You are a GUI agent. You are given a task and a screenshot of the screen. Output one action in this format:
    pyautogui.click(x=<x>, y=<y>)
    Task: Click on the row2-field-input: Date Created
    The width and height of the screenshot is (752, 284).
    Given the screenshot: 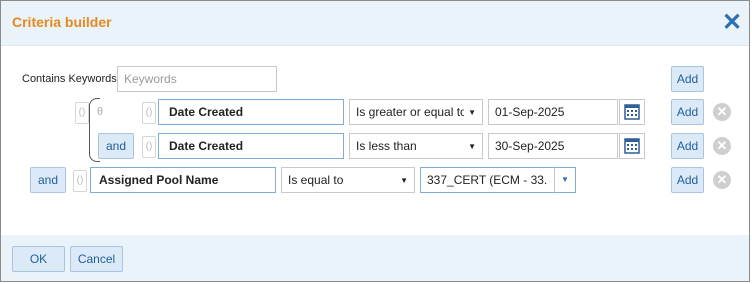 What is the action you would take?
    pyautogui.click(x=251, y=146)
    